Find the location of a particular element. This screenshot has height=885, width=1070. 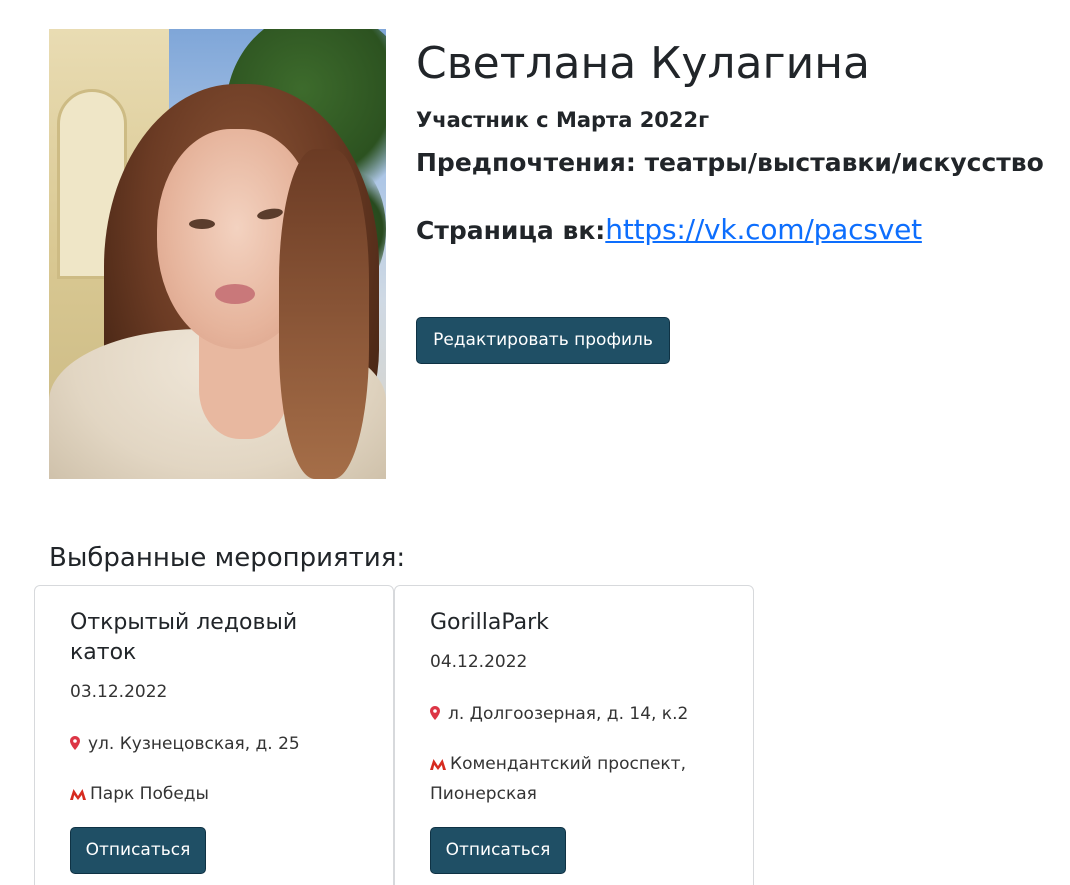

event-address: л. Долгоозерная, д. 14, к.2 is located at coordinates (580, 714).